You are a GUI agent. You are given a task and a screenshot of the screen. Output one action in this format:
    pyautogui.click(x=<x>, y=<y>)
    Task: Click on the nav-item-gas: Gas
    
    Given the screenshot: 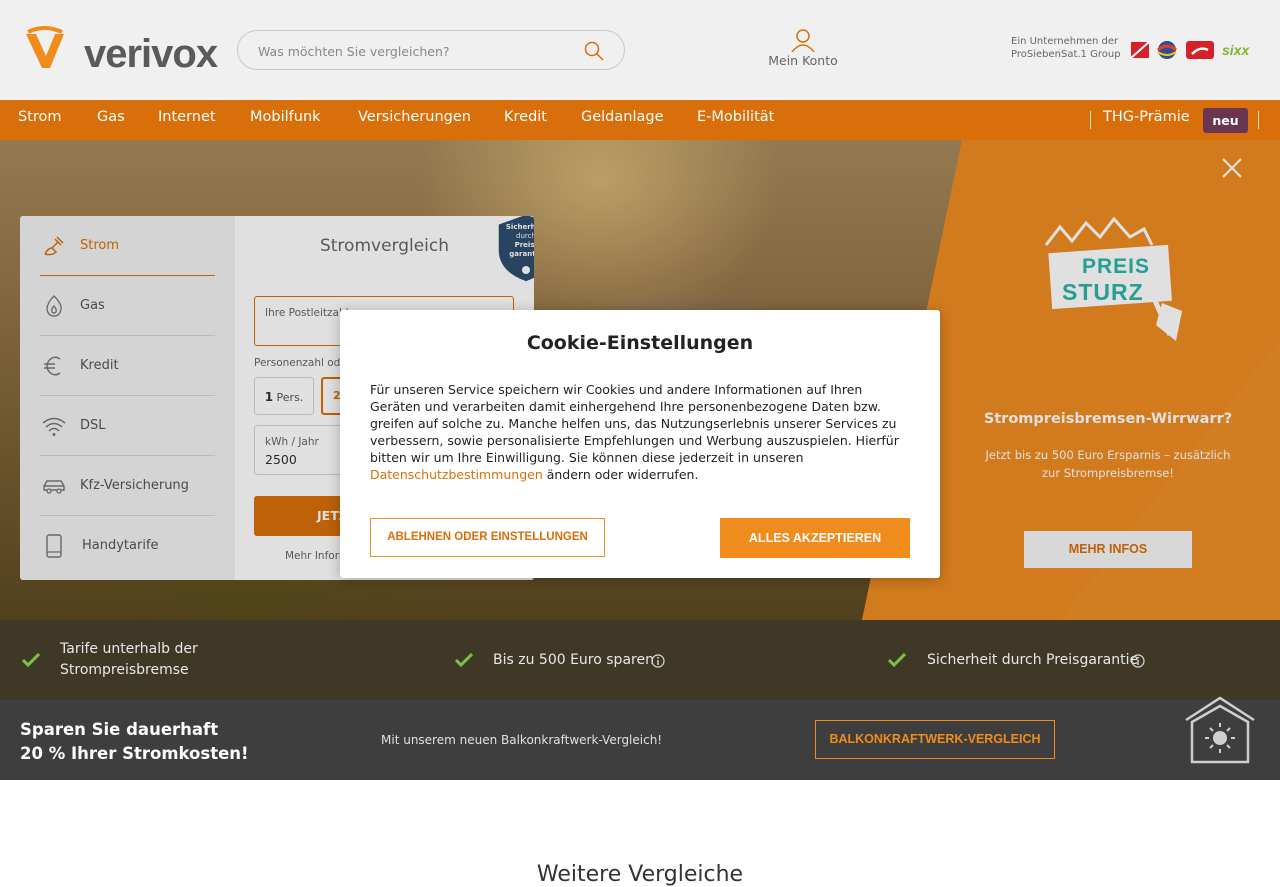 What is the action you would take?
    pyautogui.click(x=111, y=117)
    